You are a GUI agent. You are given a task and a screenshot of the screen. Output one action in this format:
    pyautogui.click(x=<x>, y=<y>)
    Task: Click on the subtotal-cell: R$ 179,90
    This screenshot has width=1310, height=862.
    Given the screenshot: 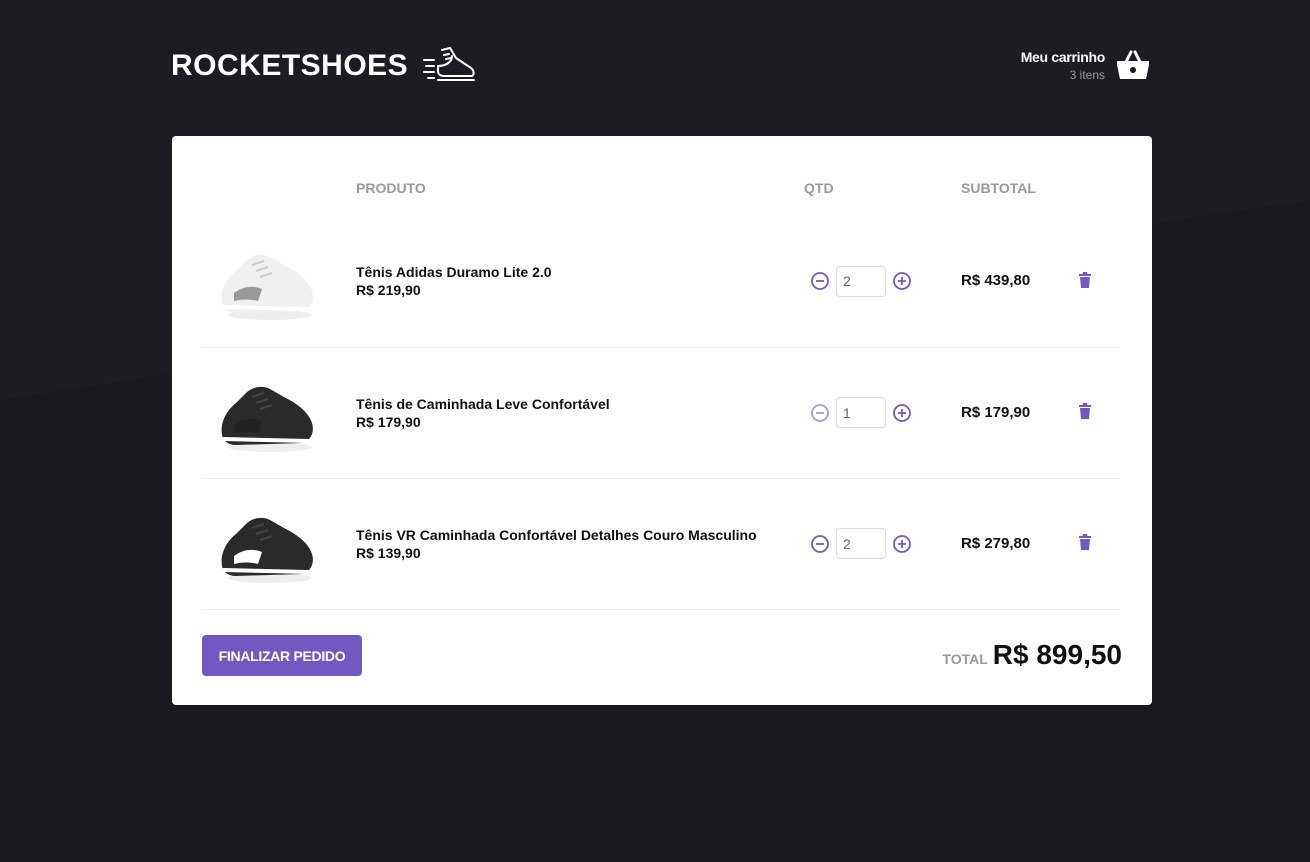 What is the action you would take?
    pyautogui.click(x=1013, y=413)
    